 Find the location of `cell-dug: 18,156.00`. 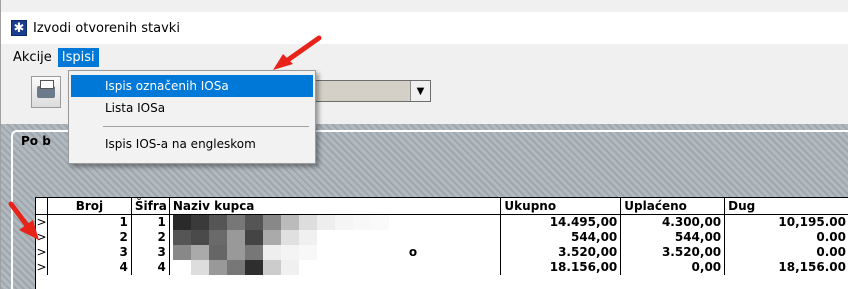

cell-dug: 18,156.00 is located at coordinates (812, 267).